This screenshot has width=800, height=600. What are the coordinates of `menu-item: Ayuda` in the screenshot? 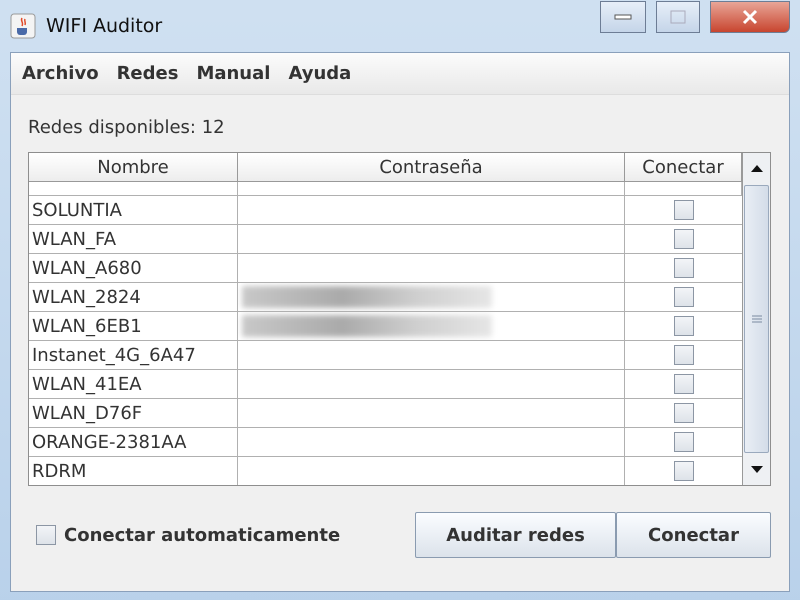 It's located at (319, 73).